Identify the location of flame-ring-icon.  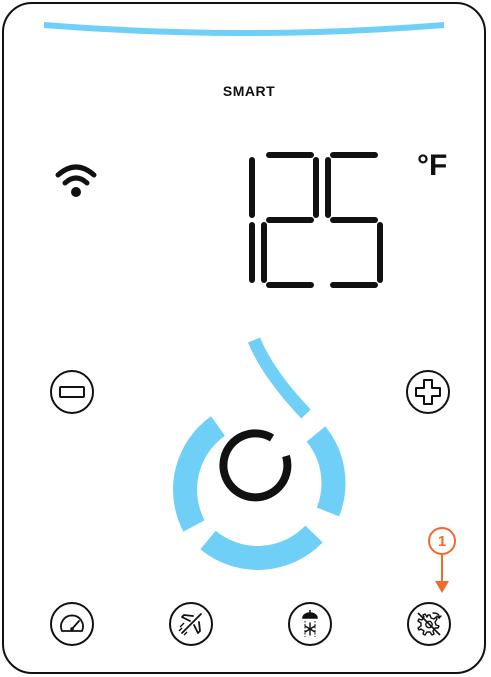
(259, 453).